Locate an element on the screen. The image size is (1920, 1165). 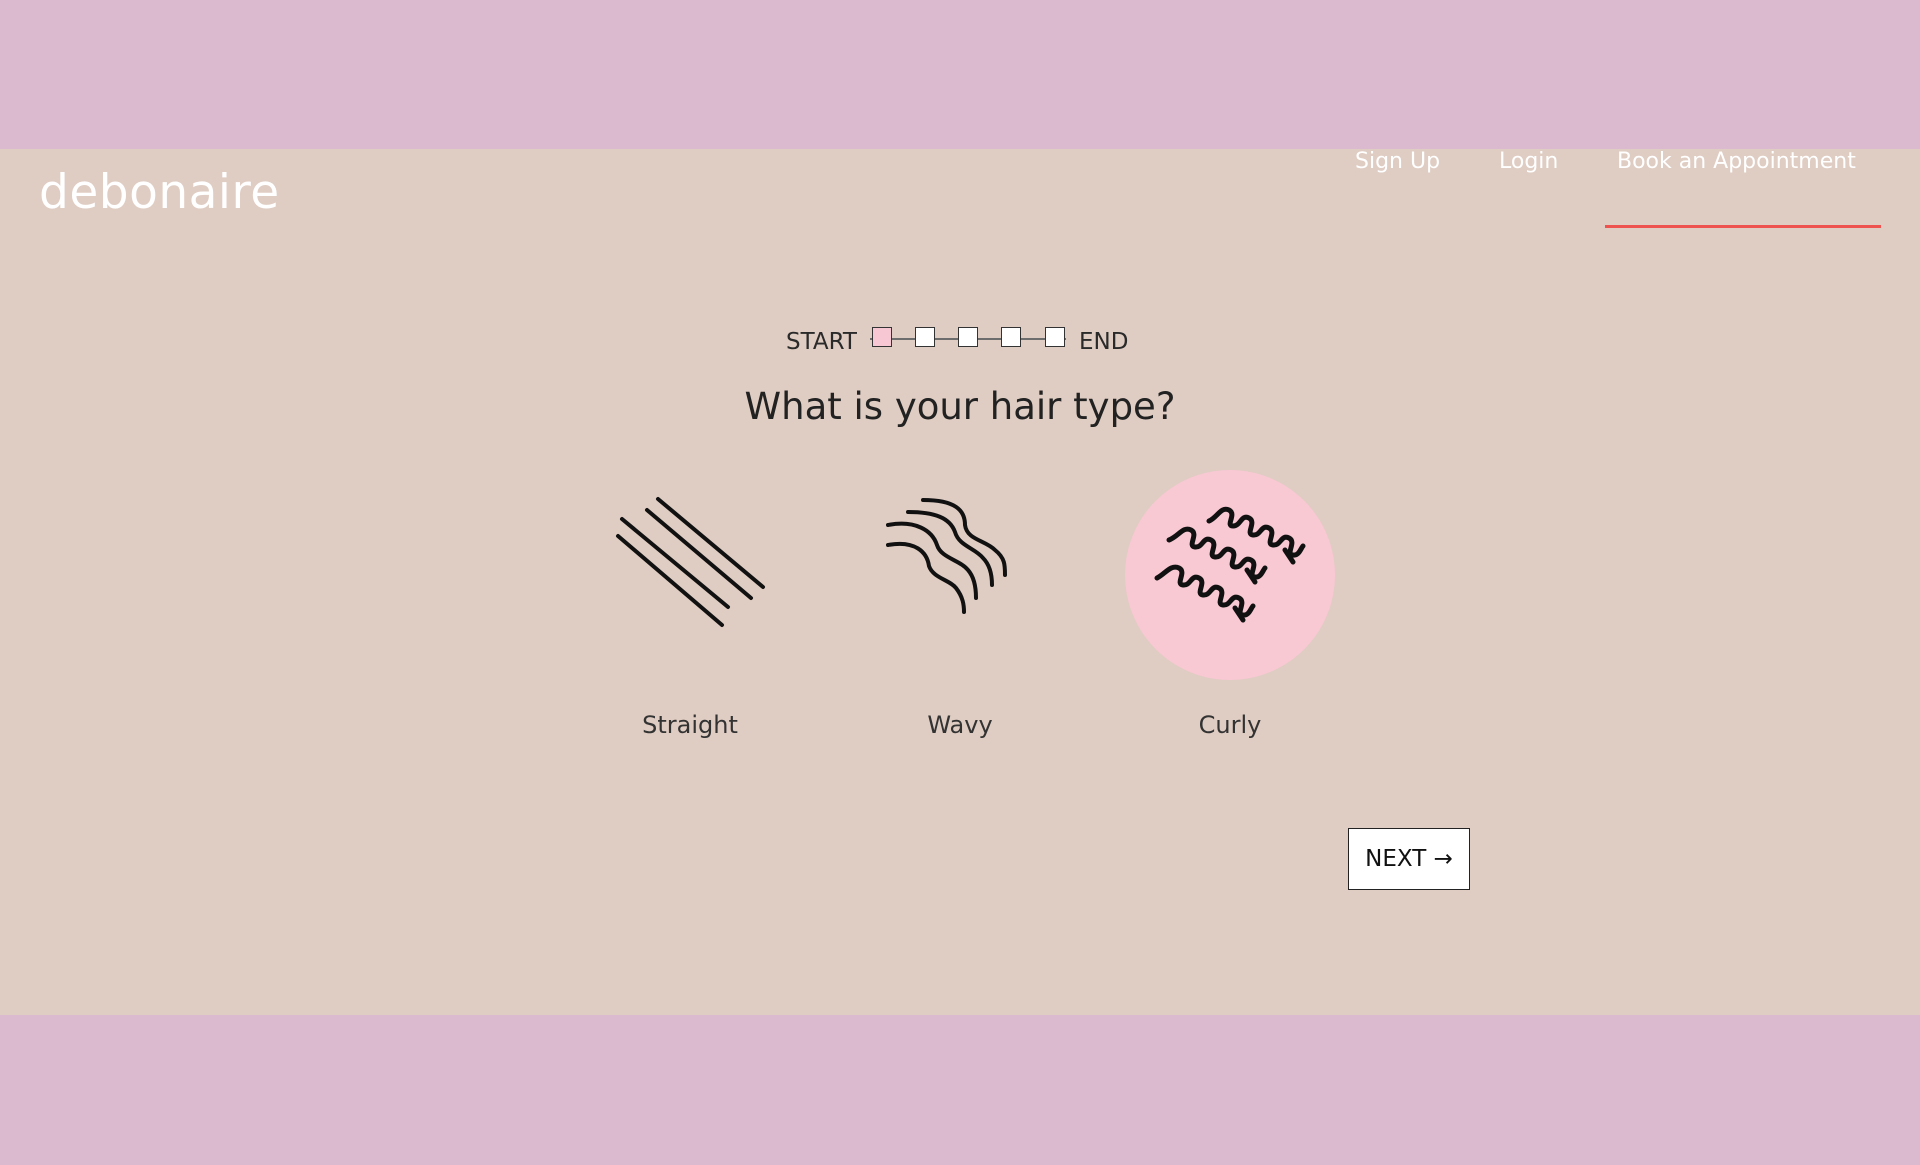
curly-hair-icon is located at coordinates (1230, 564).